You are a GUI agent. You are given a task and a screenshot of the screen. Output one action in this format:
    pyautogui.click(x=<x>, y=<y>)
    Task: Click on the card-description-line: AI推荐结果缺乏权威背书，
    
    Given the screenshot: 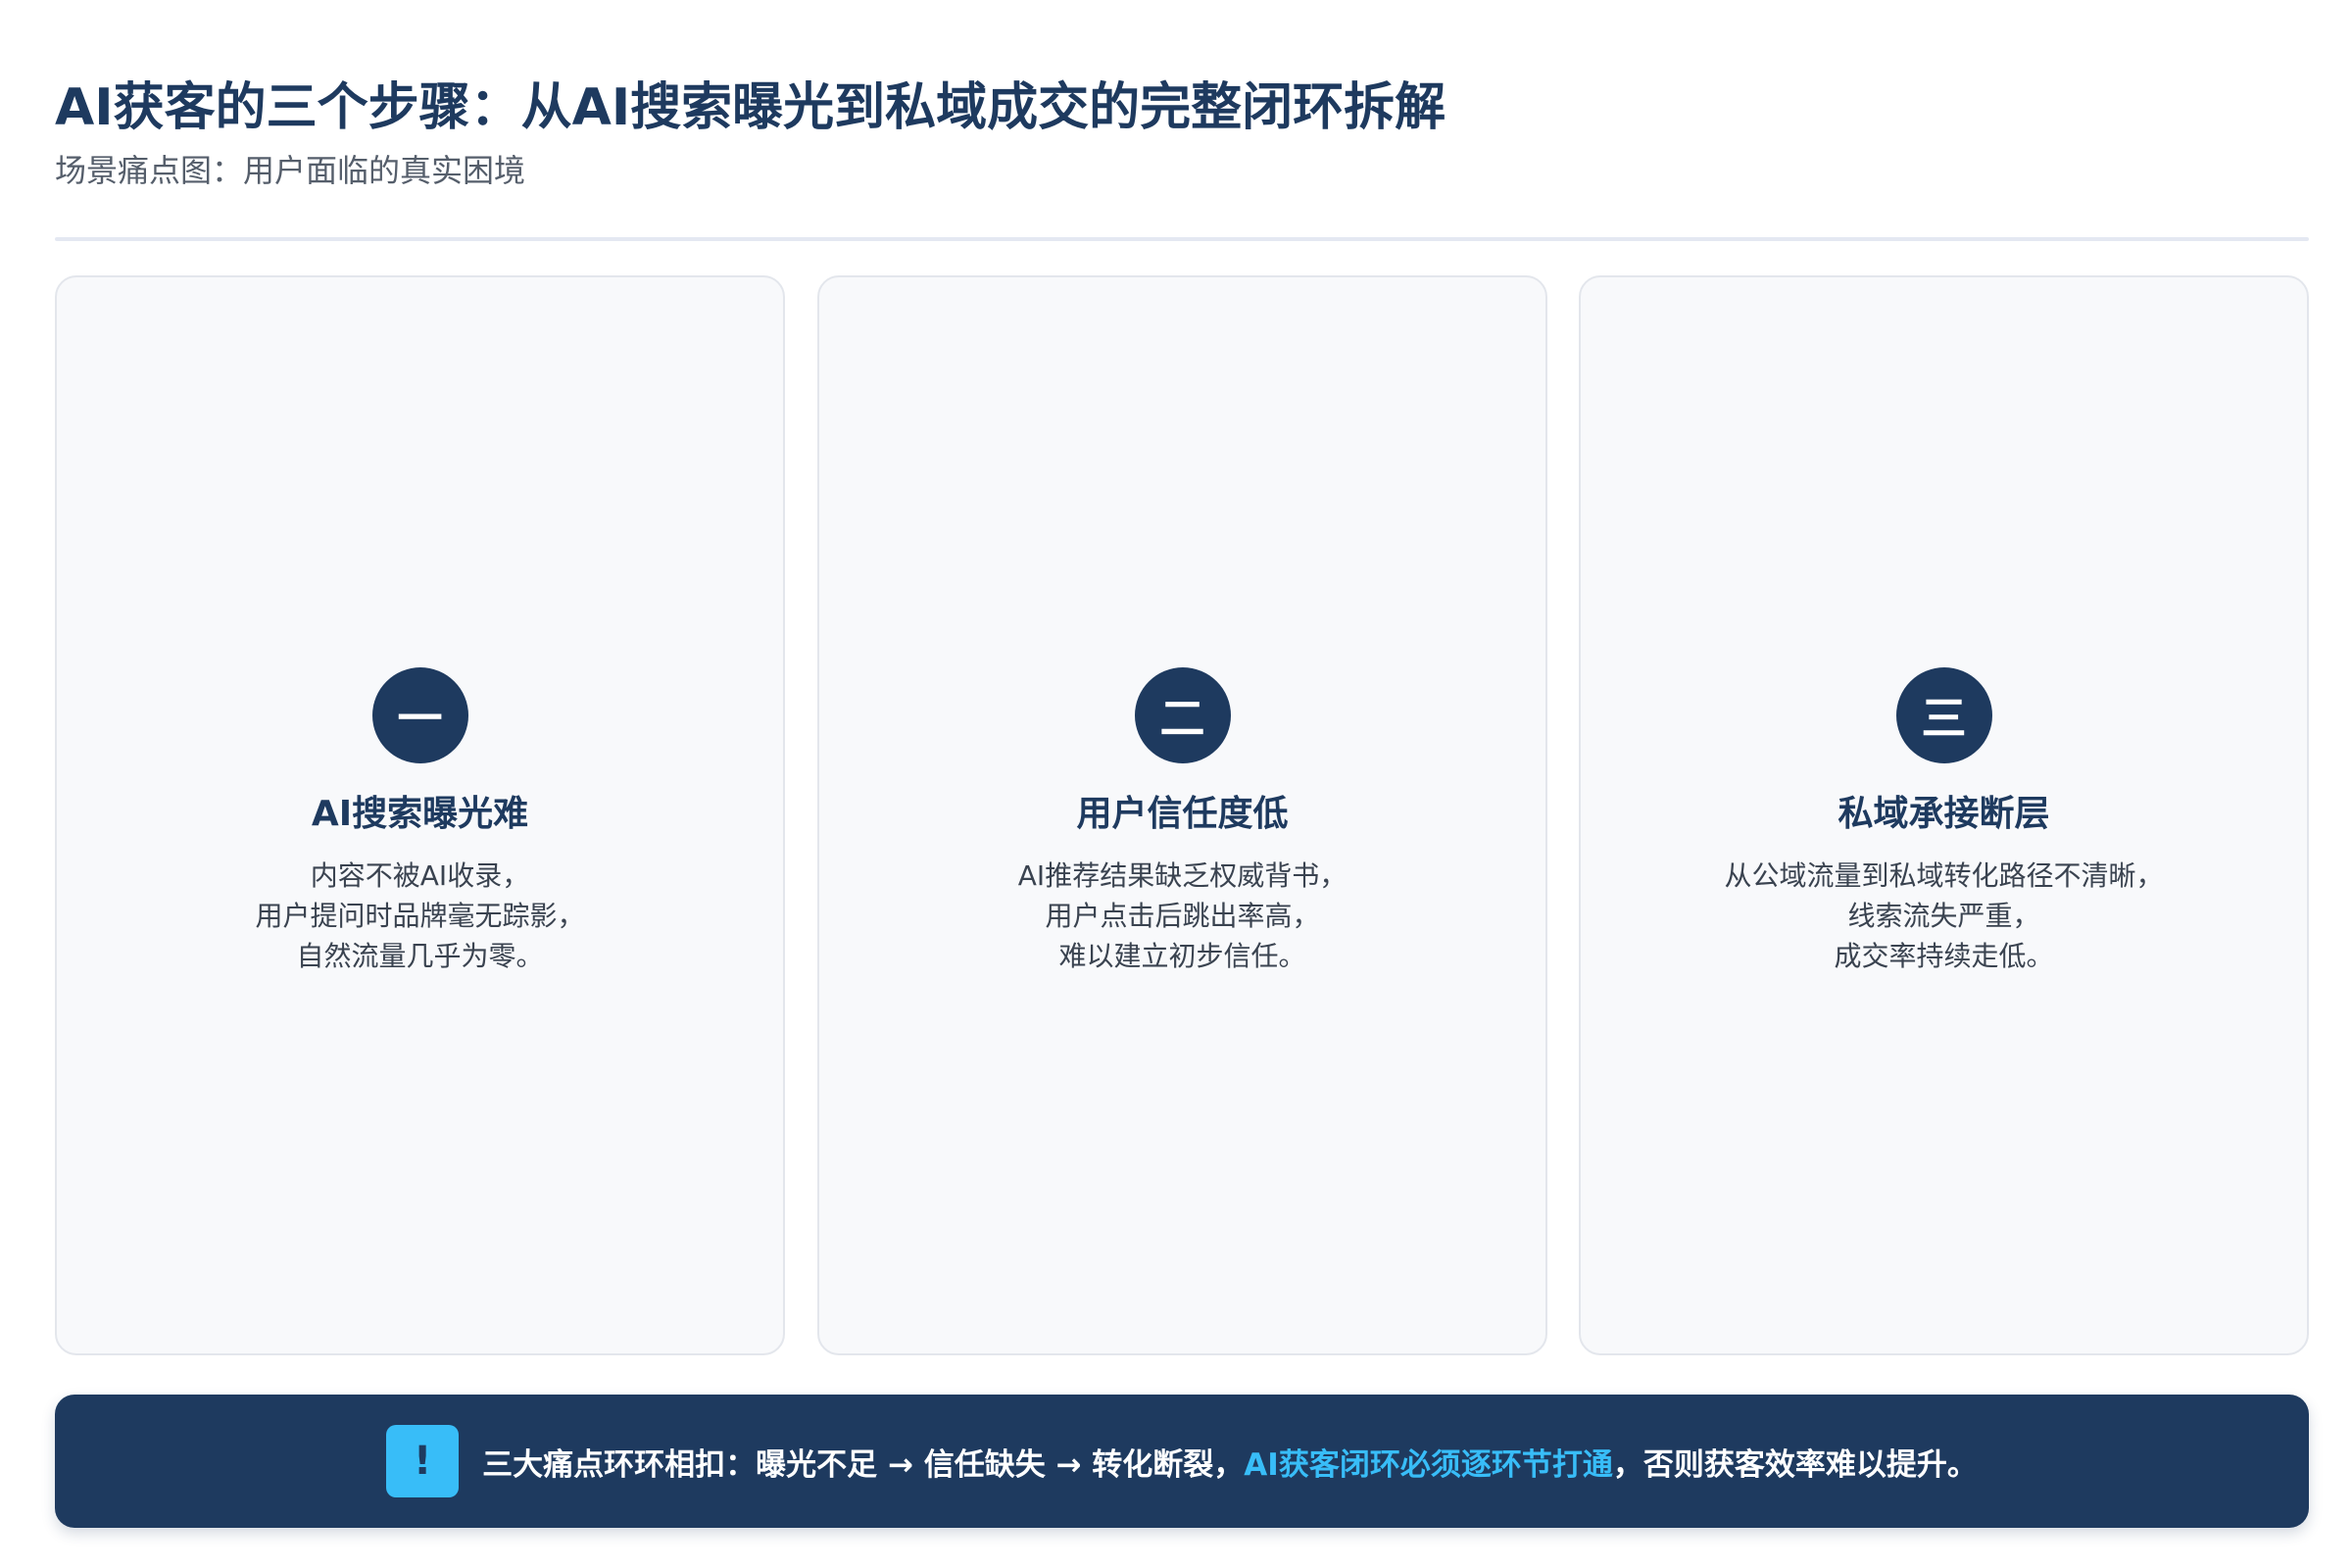 What is the action you would take?
    pyautogui.click(x=1182, y=875)
    